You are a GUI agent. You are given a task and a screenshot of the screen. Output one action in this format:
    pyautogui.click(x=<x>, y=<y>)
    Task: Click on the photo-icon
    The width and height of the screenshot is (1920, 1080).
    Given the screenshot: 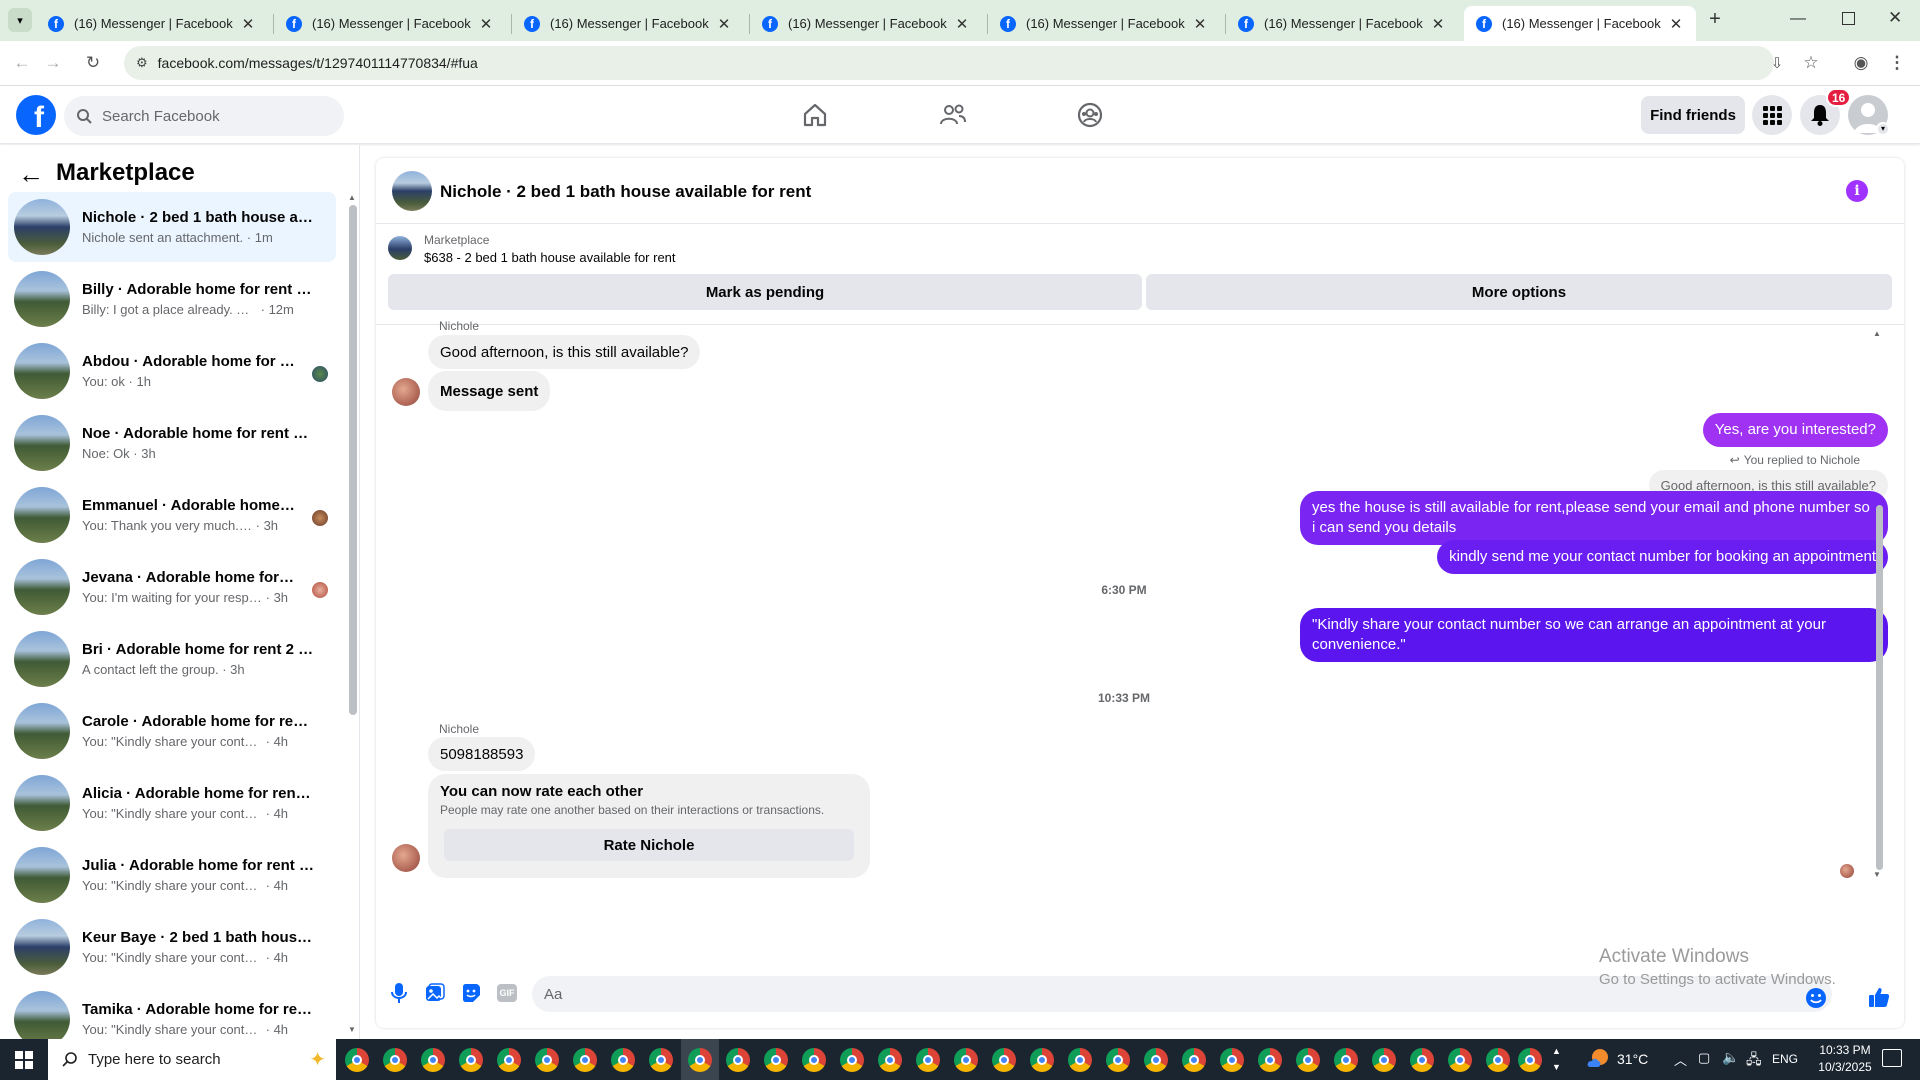 What is the action you would take?
    pyautogui.click(x=435, y=993)
    